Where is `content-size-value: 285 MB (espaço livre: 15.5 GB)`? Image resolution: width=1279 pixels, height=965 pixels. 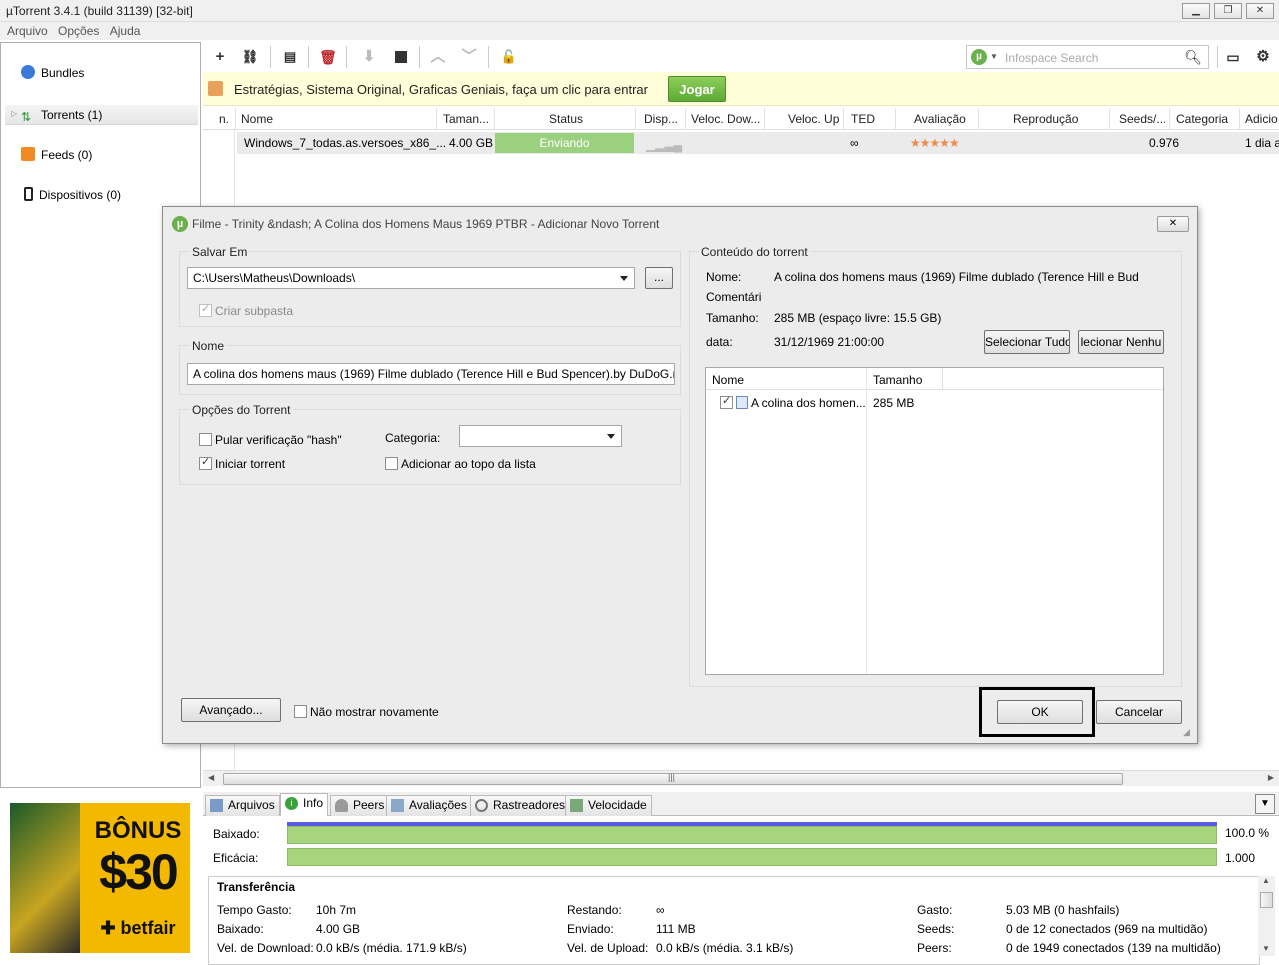 content-size-value: 285 MB (espaço livre: 15.5 GB) is located at coordinates (858, 318).